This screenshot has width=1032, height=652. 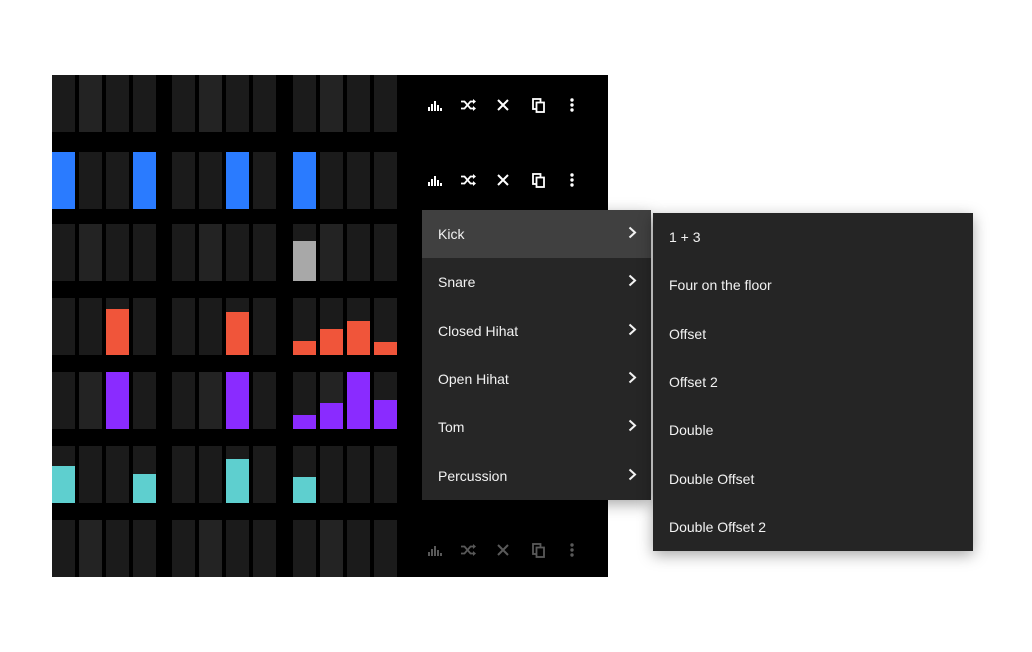 I want to click on menu-item-tom: Tom, so click(x=536, y=427).